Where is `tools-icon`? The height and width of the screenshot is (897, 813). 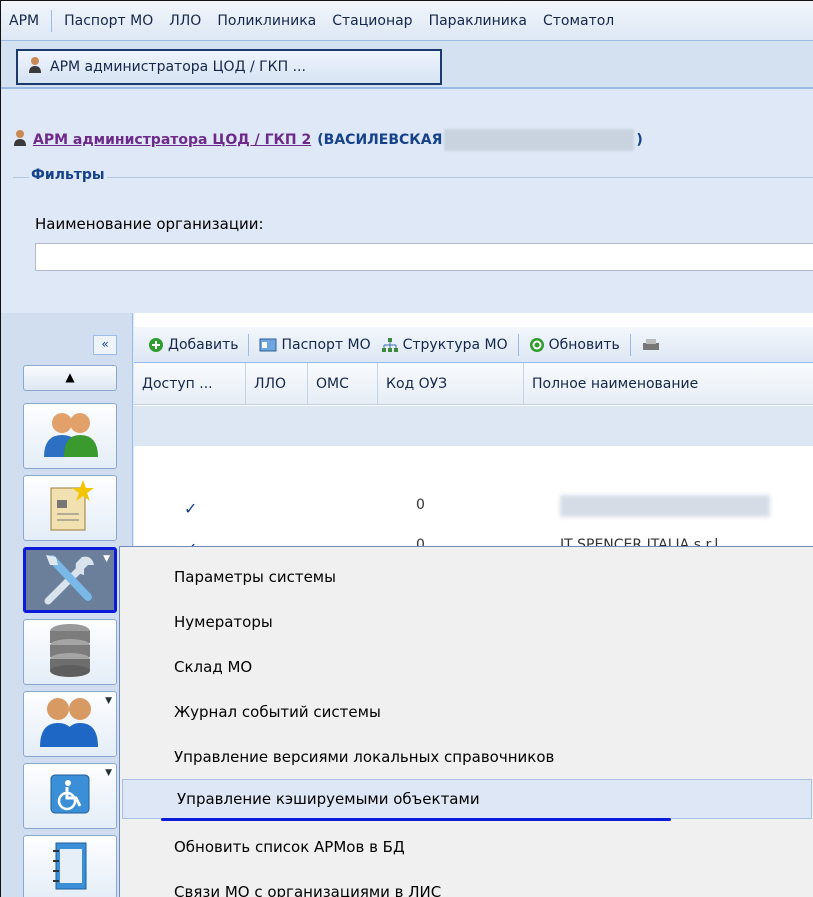 tools-icon is located at coordinates (70, 580).